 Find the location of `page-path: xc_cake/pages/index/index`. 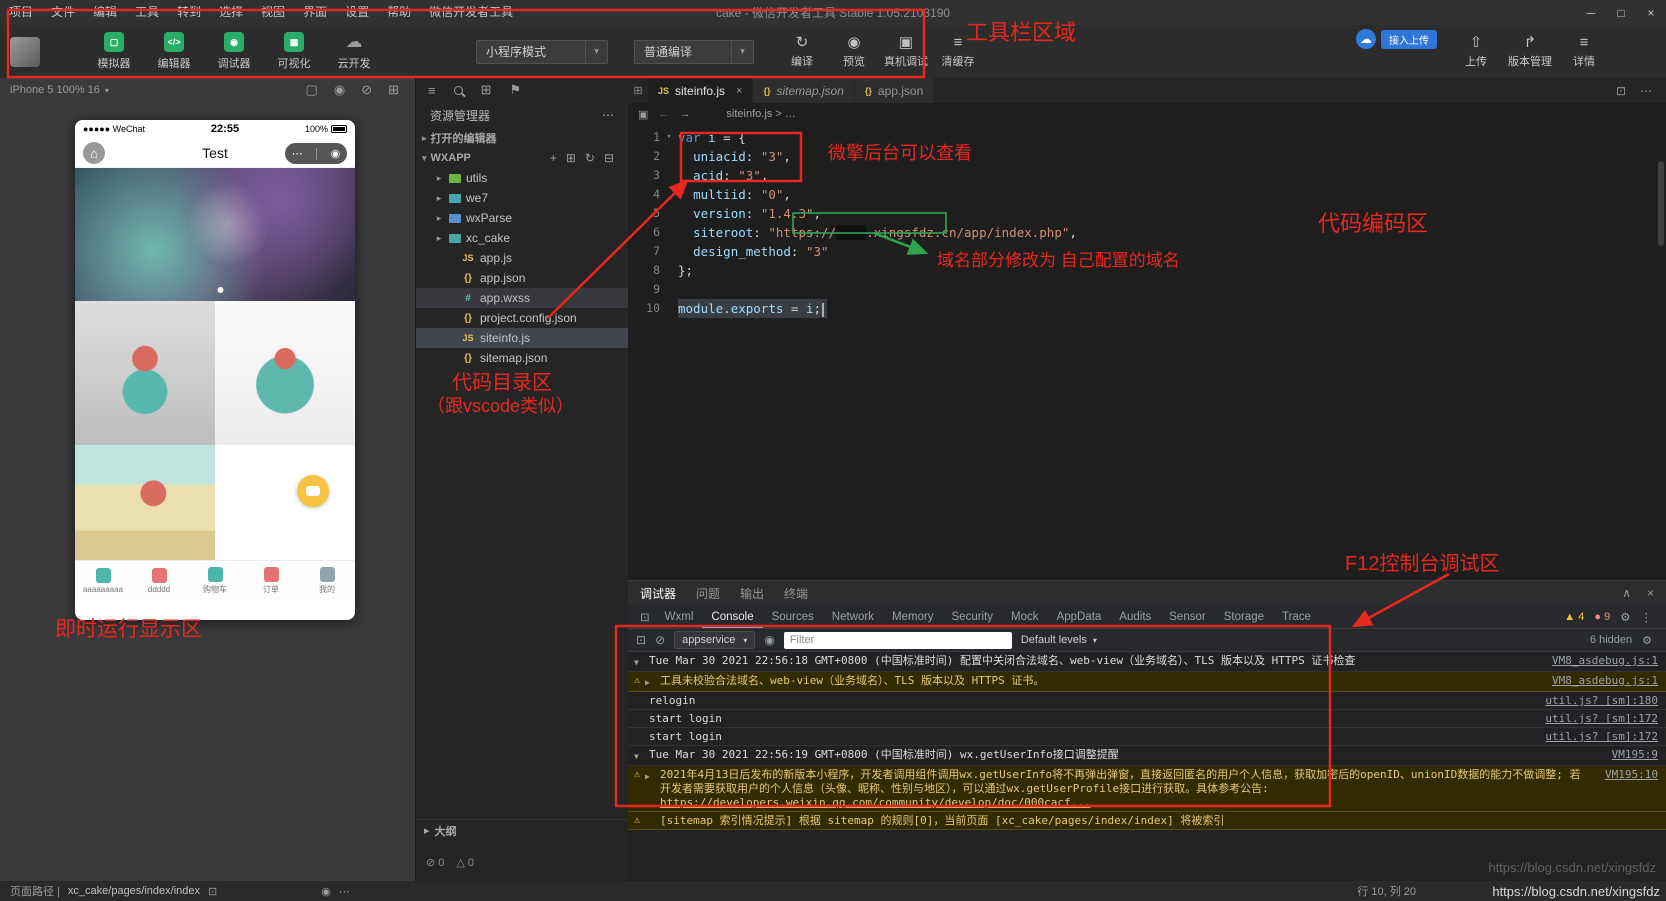

page-path: xc_cake/pages/index/index is located at coordinates (134, 891).